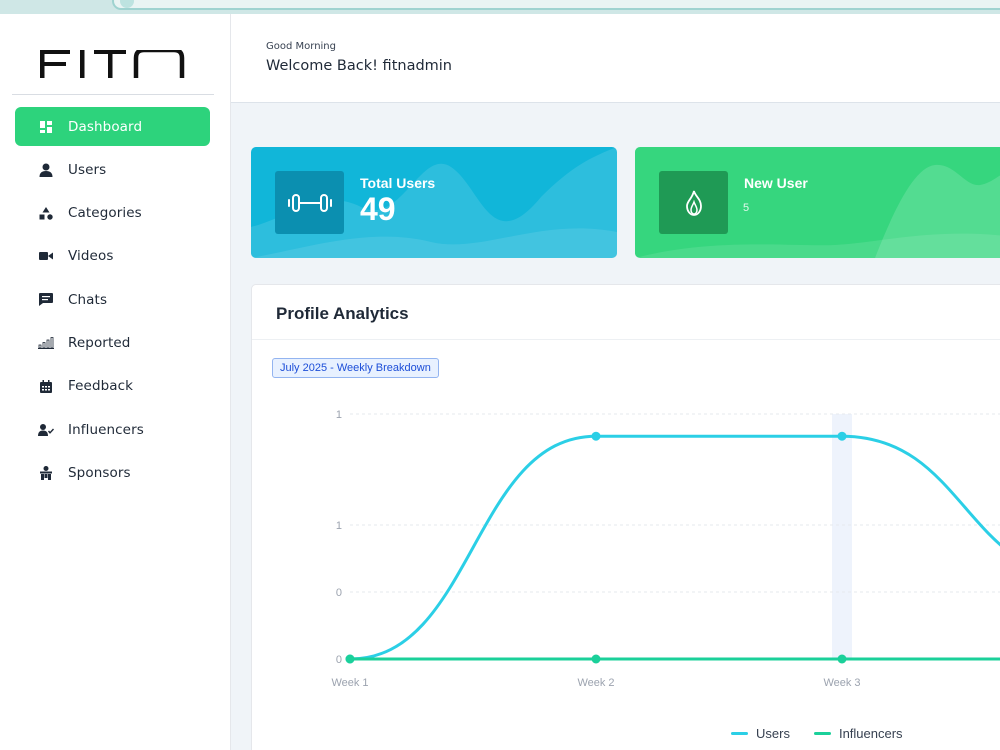  I want to click on panel-title: Profile Analytics, so click(342, 313).